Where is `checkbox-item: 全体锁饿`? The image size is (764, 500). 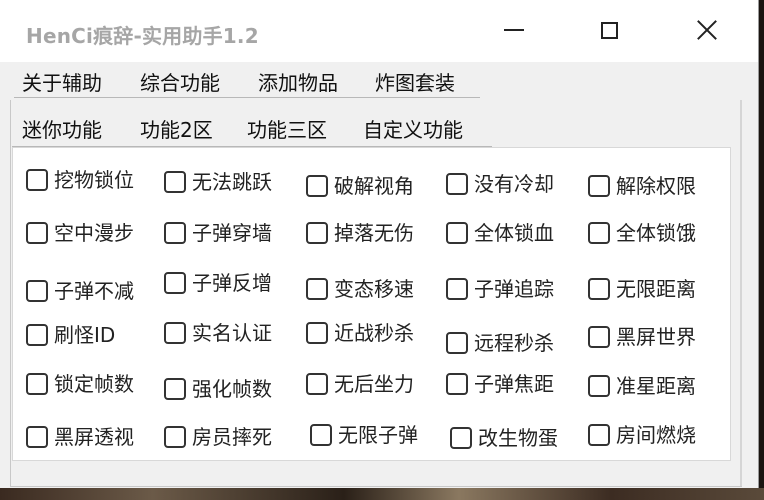
checkbox-item: 全体锁饿 is located at coordinates (642, 233).